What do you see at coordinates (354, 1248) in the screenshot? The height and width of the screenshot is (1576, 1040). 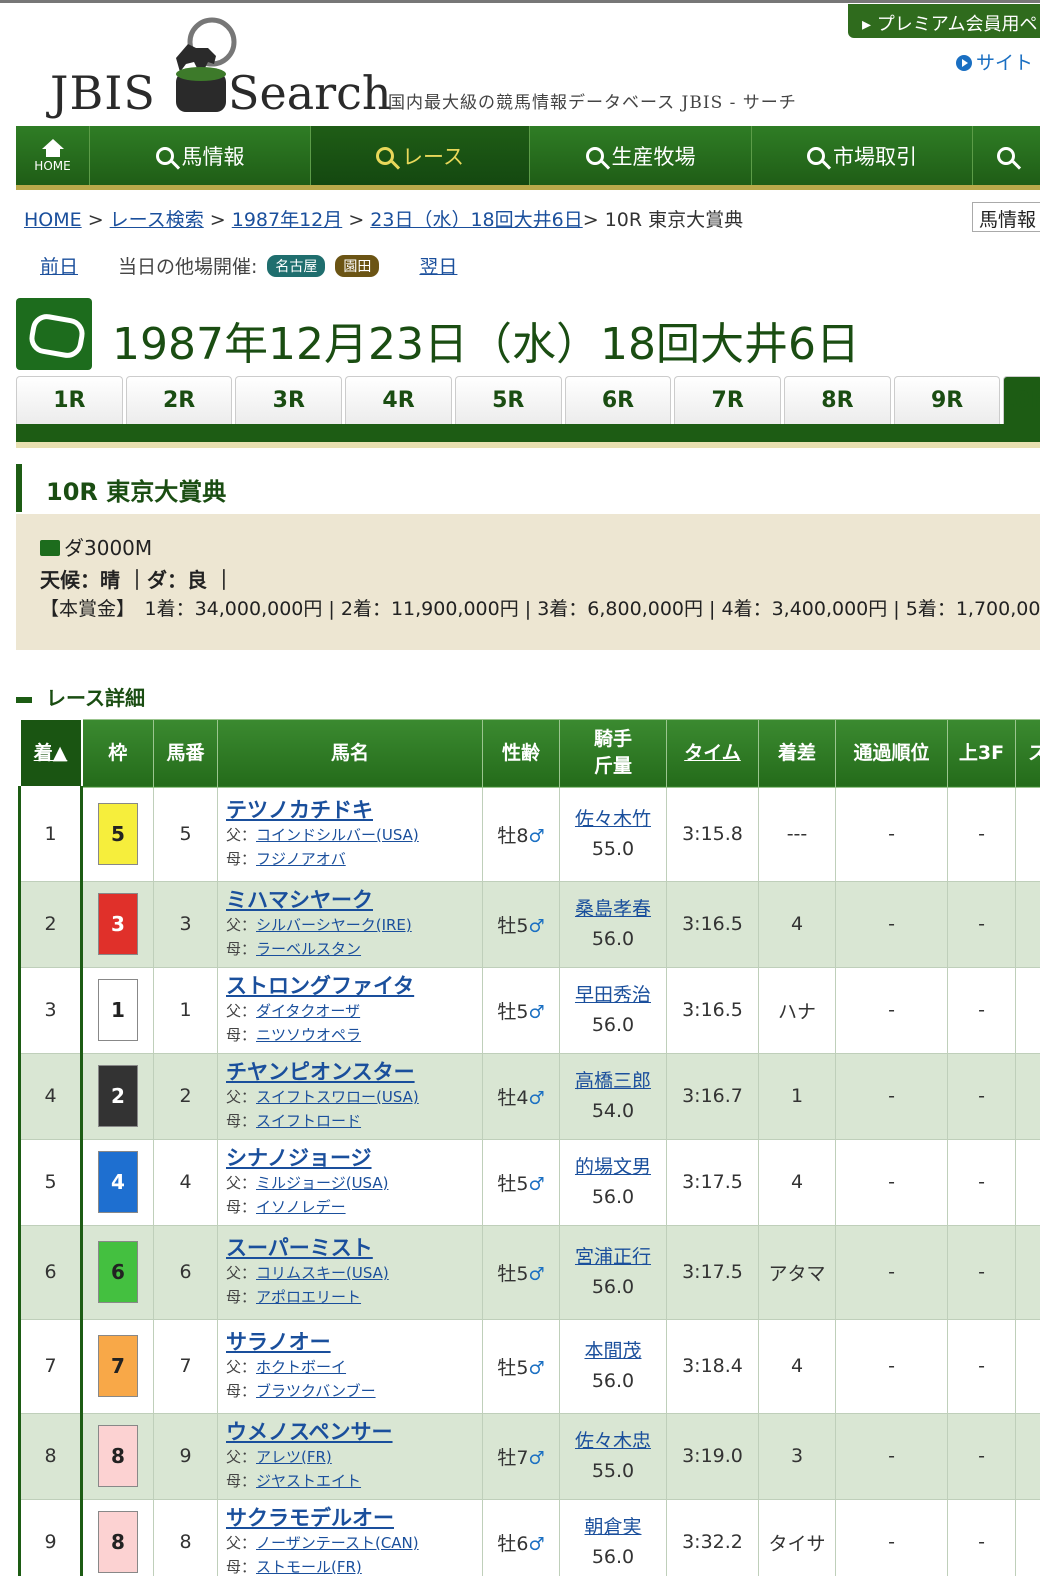 I see `horse-name-link: スーパーミスト` at bounding box center [354, 1248].